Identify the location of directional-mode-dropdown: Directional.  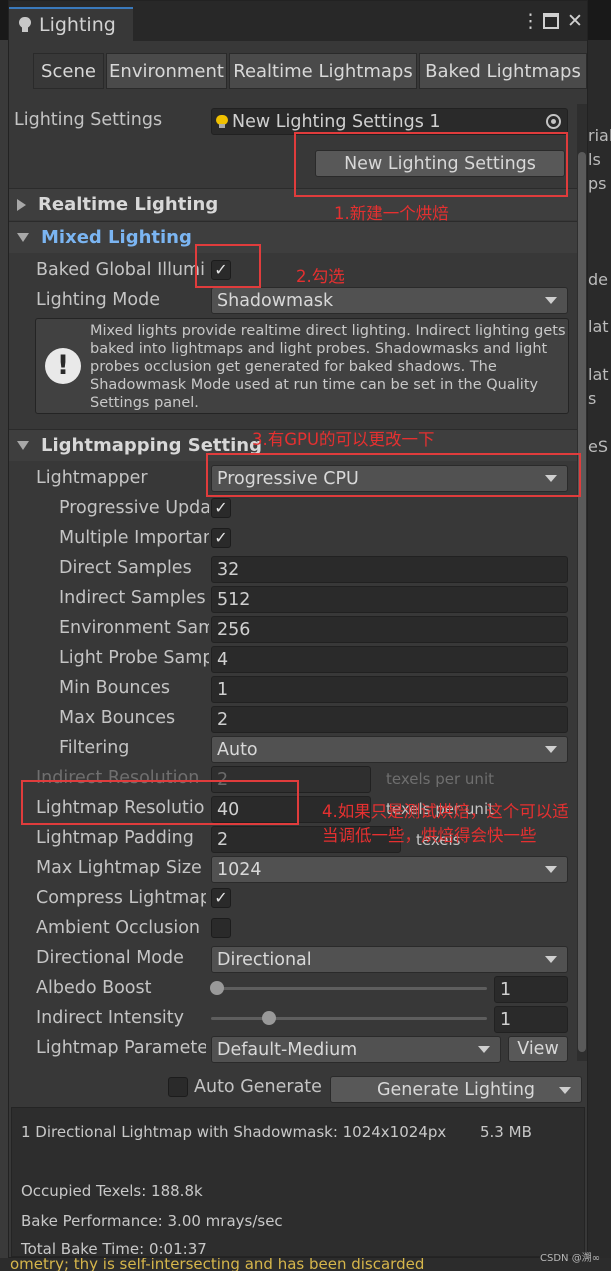
(389, 959).